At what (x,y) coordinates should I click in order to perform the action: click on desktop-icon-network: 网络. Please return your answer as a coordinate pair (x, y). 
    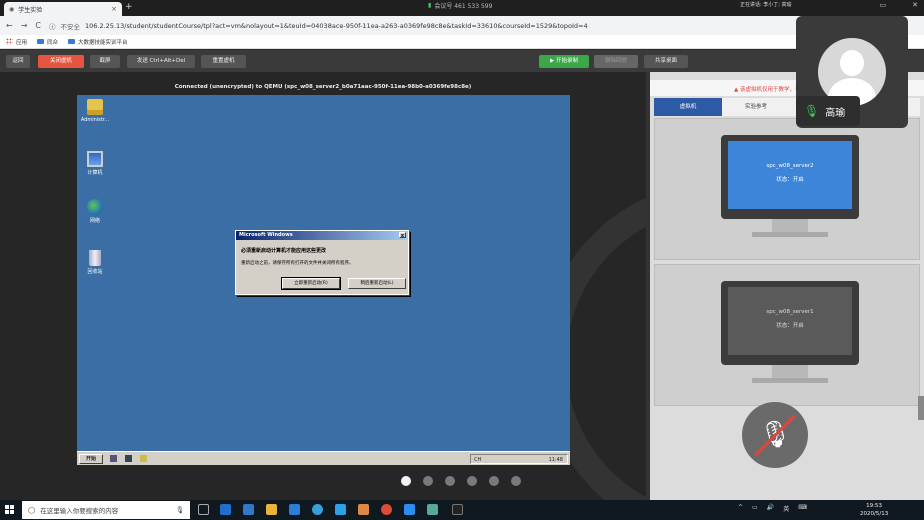
    Looking at the image, I should click on (95, 211).